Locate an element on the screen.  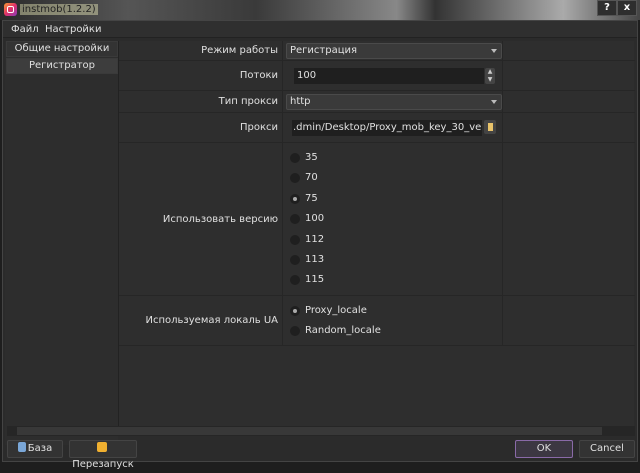
window-title: instmob(1.2.2) is located at coordinates (59, 9).